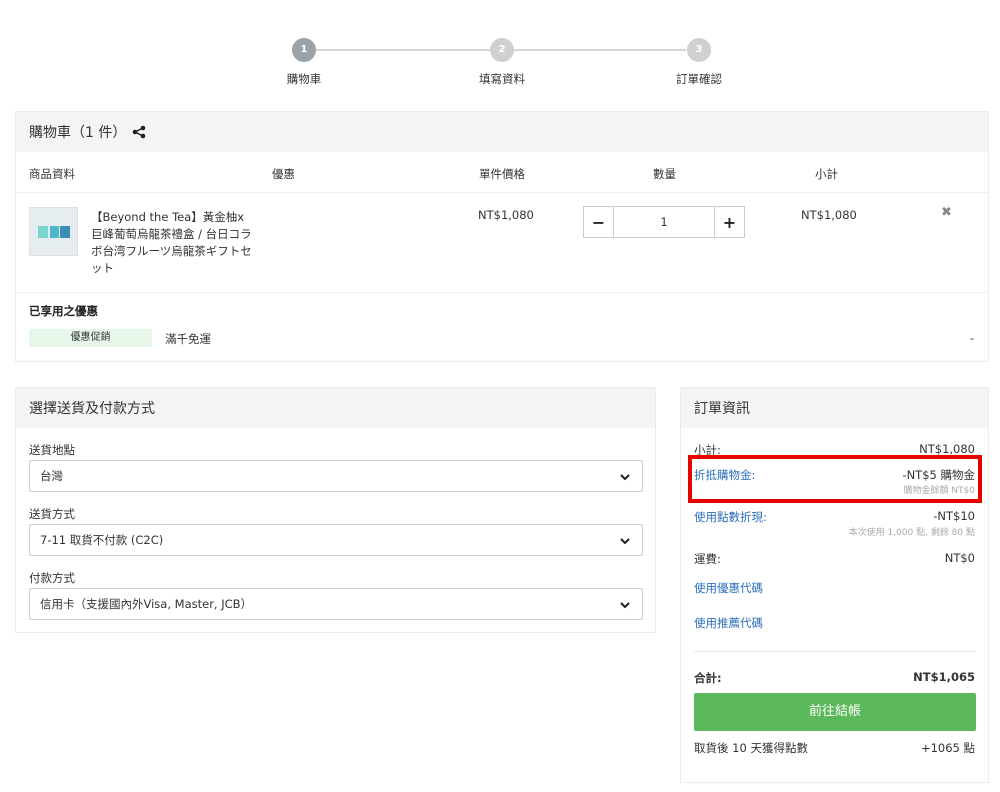 Image resolution: width=1000 pixels, height=792 pixels. What do you see at coordinates (829, 215) in the screenshot?
I see `item-subtotal: NT$1,080` at bounding box center [829, 215].